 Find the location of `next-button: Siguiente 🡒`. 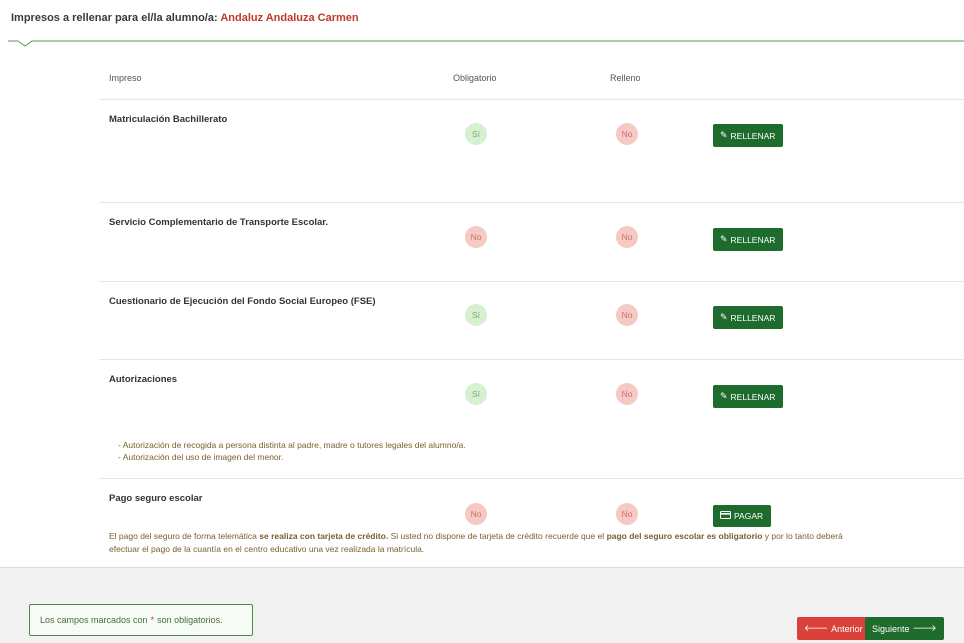

next-button: Siguiente 🡒 is located at coordinates (904, 628).